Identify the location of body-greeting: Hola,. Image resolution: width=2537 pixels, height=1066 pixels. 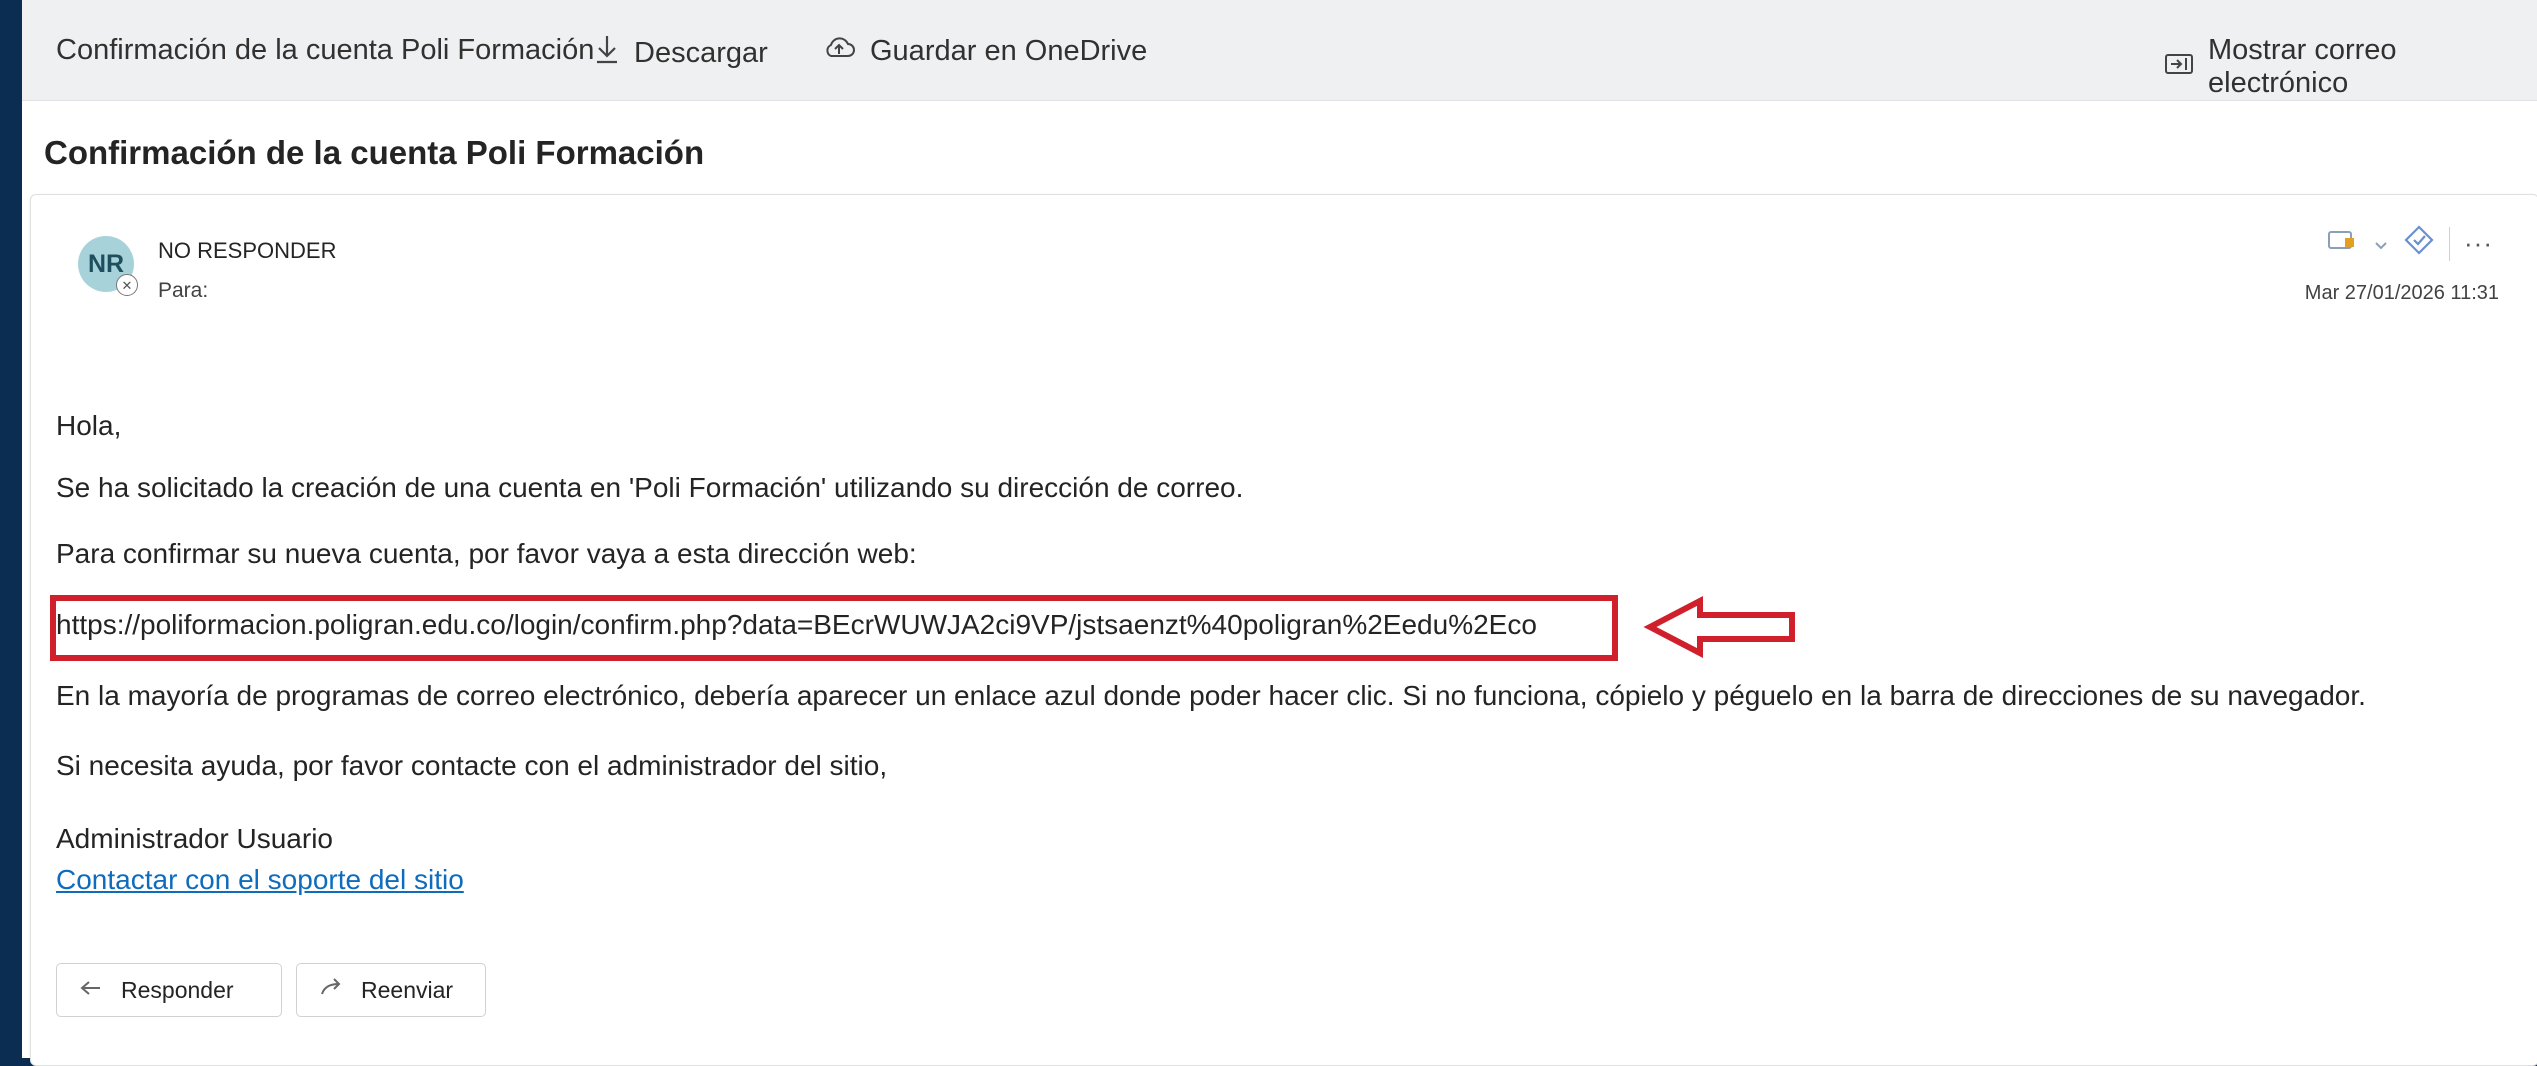
(89, 425).